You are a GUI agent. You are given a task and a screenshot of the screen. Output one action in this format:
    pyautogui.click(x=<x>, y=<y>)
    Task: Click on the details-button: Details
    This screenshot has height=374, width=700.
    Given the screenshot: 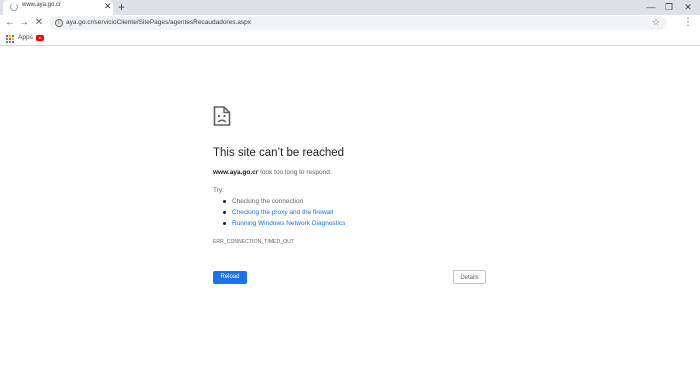 What is the action you would take?
    pyautogui.click(x=469, y=277)
    